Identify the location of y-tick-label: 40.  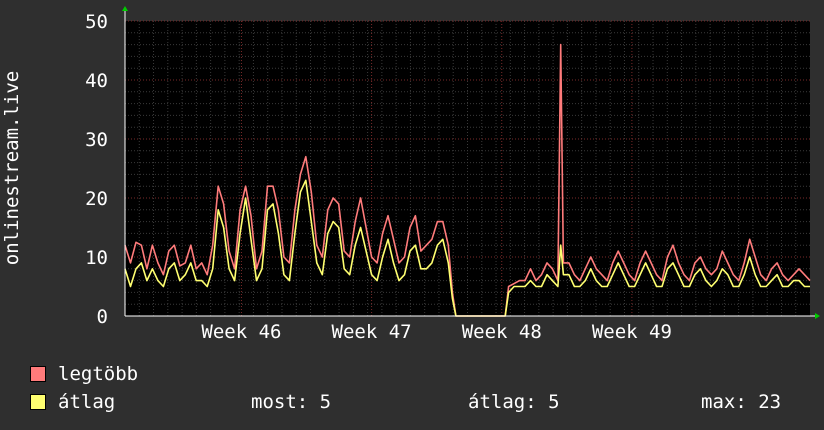
(96, 81).